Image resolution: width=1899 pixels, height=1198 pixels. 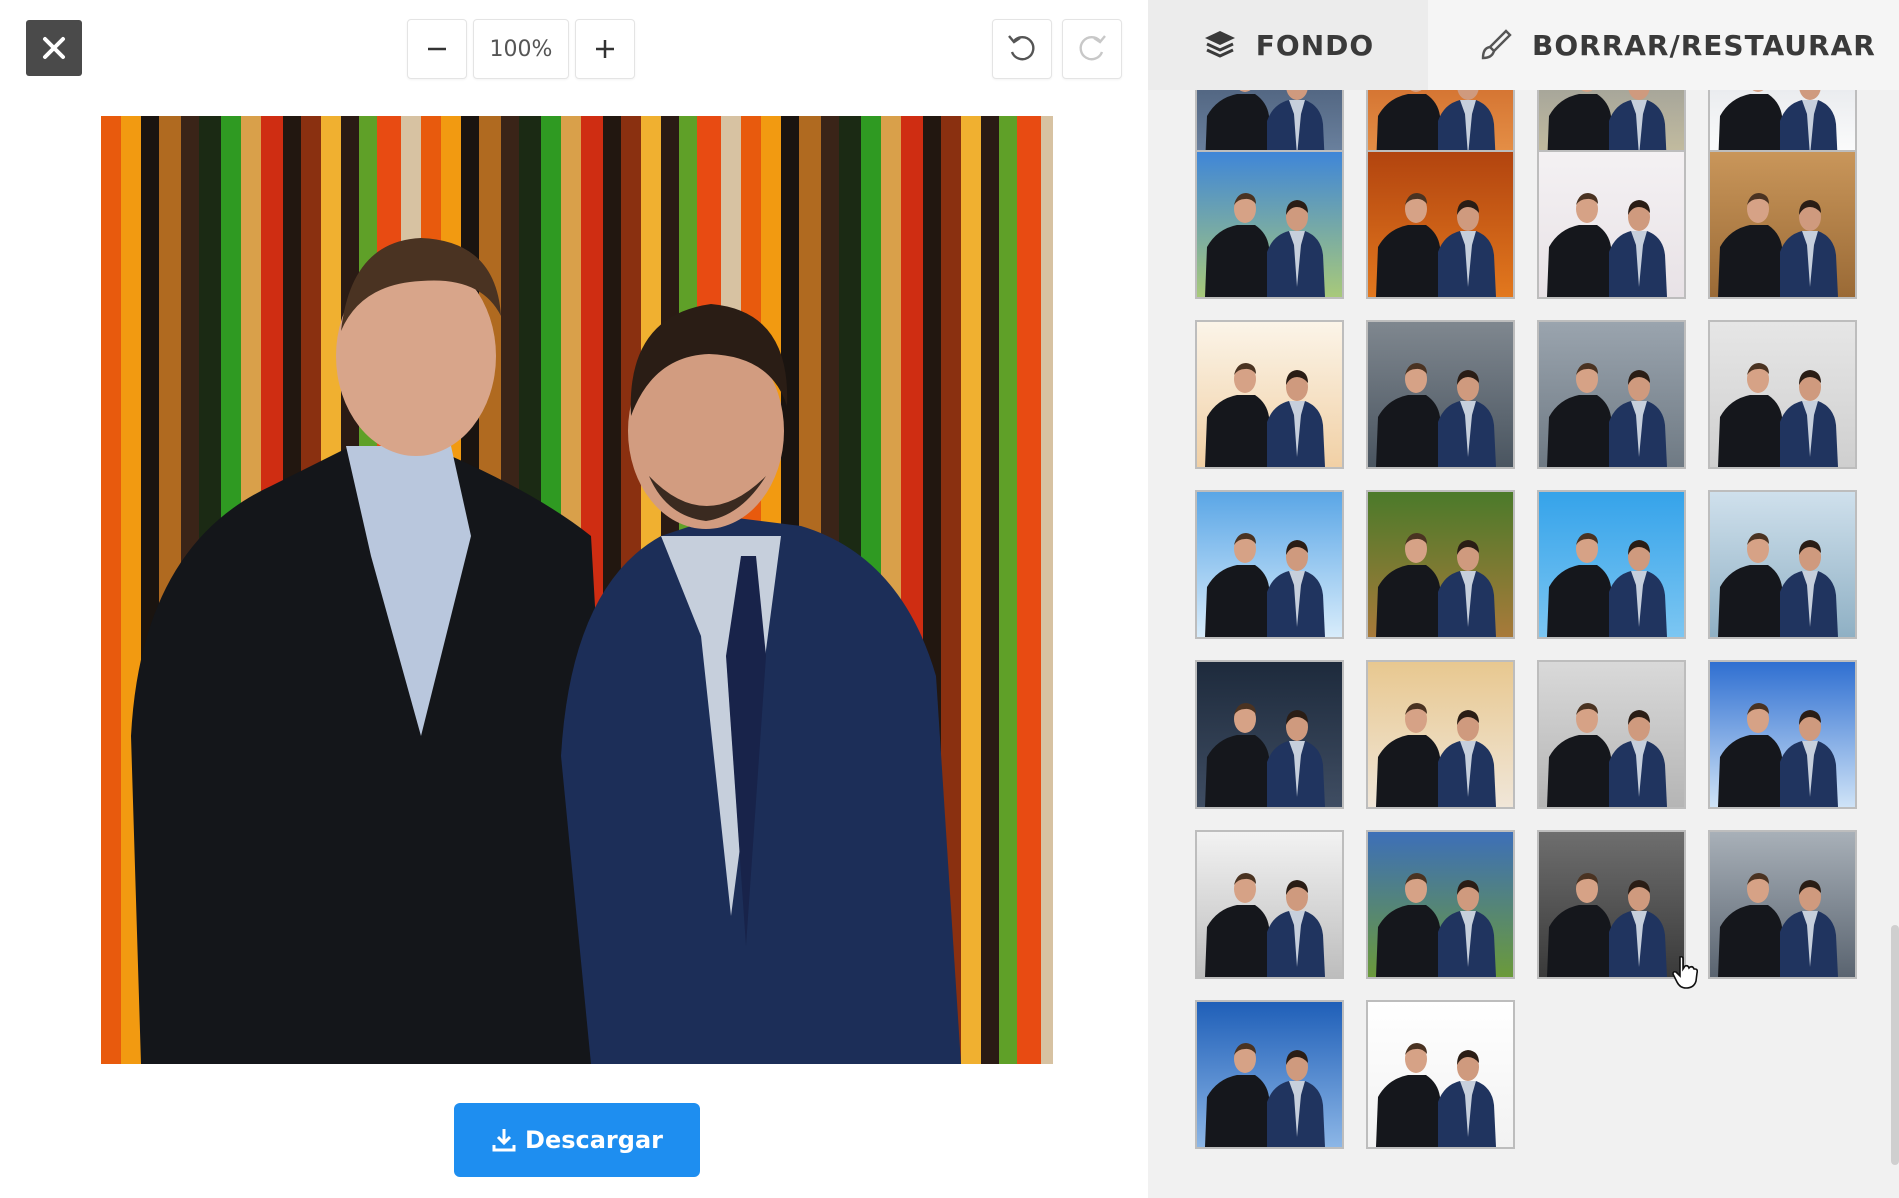 What do you see at coordinates (504, 1140) in the screenshot?
I see `download-icon` at bounding box center [504, 1140].